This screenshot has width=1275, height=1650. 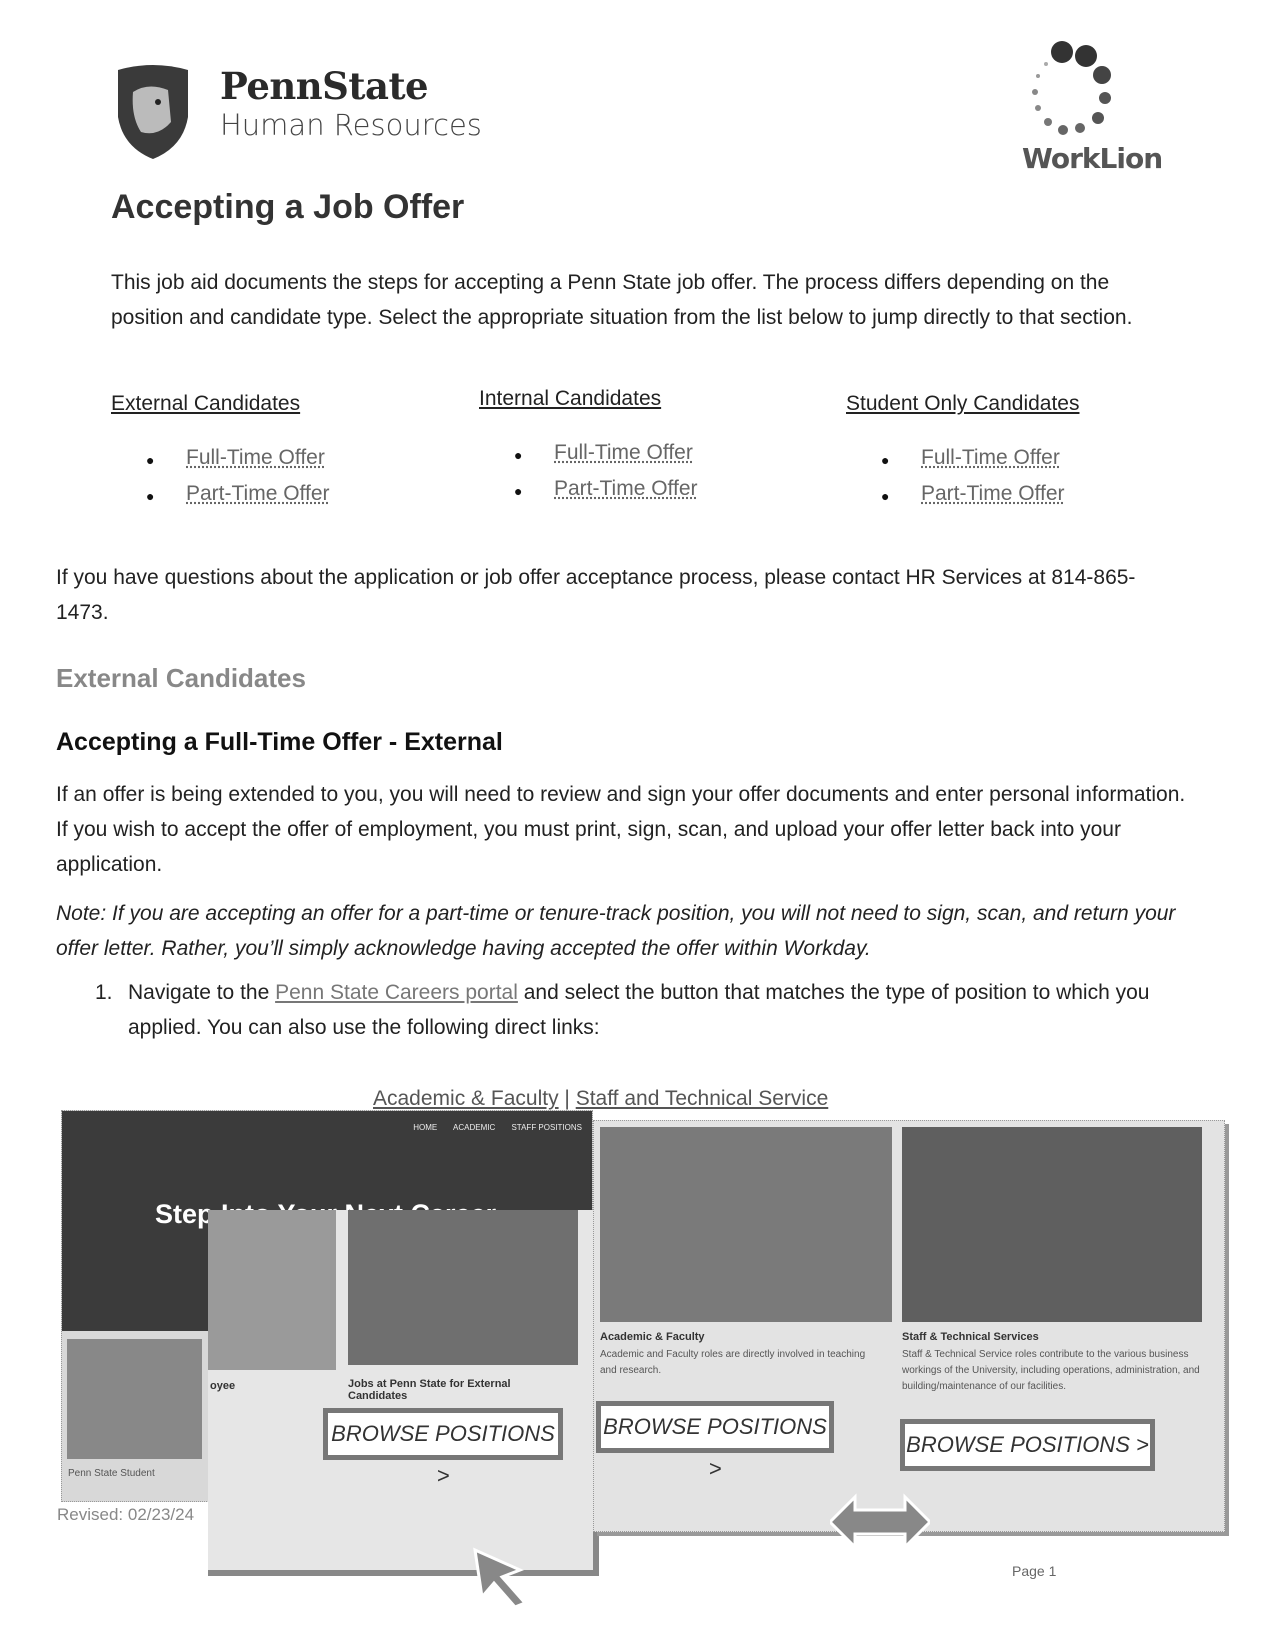 What do you see at coordinates (463, 1287) in the screenshot?
I see `group-photo` at bounding box center [463, 1287].